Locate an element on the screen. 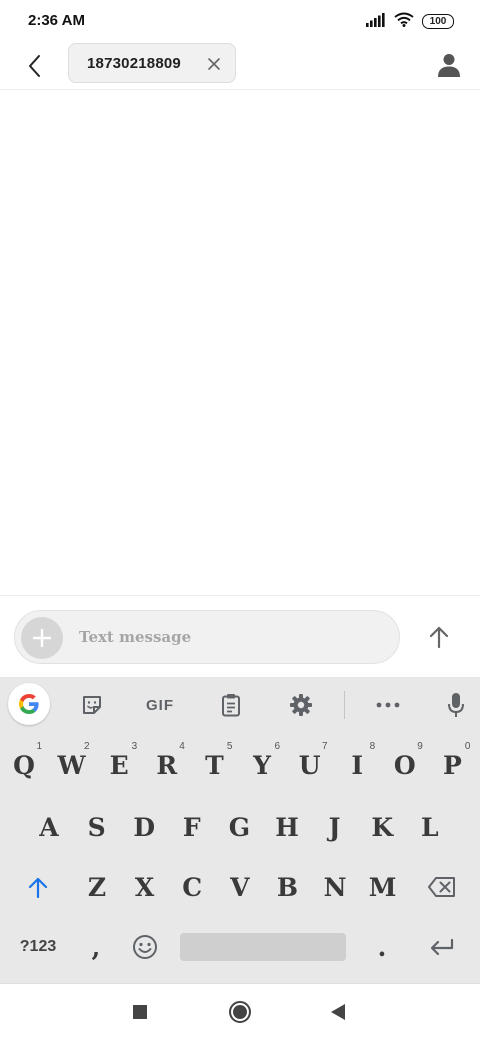  nav-back-button is located at coordinates (338, 1012).